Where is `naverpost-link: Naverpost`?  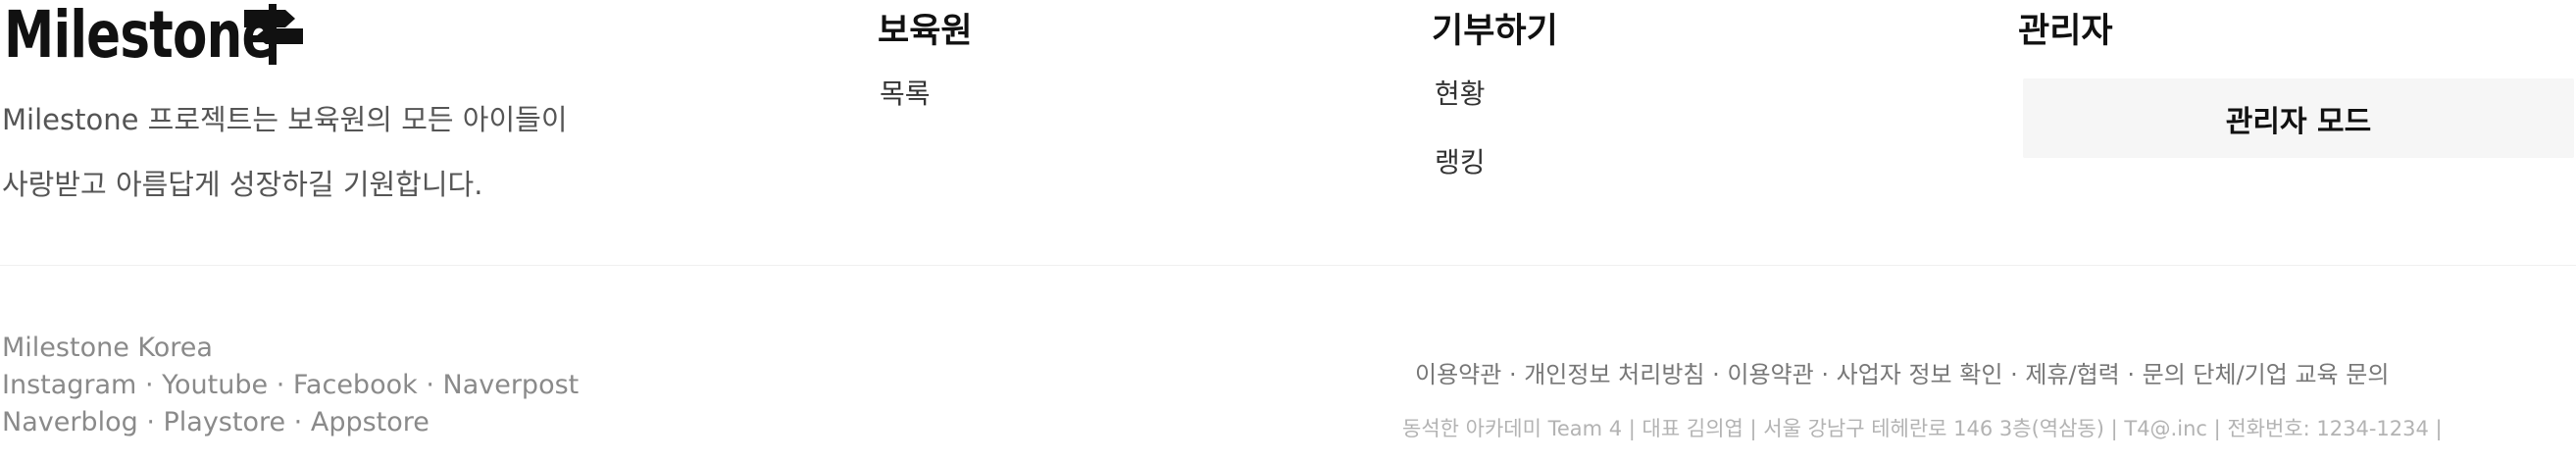 naverpost-link: Naverpost is located at coordinates (512, 385).